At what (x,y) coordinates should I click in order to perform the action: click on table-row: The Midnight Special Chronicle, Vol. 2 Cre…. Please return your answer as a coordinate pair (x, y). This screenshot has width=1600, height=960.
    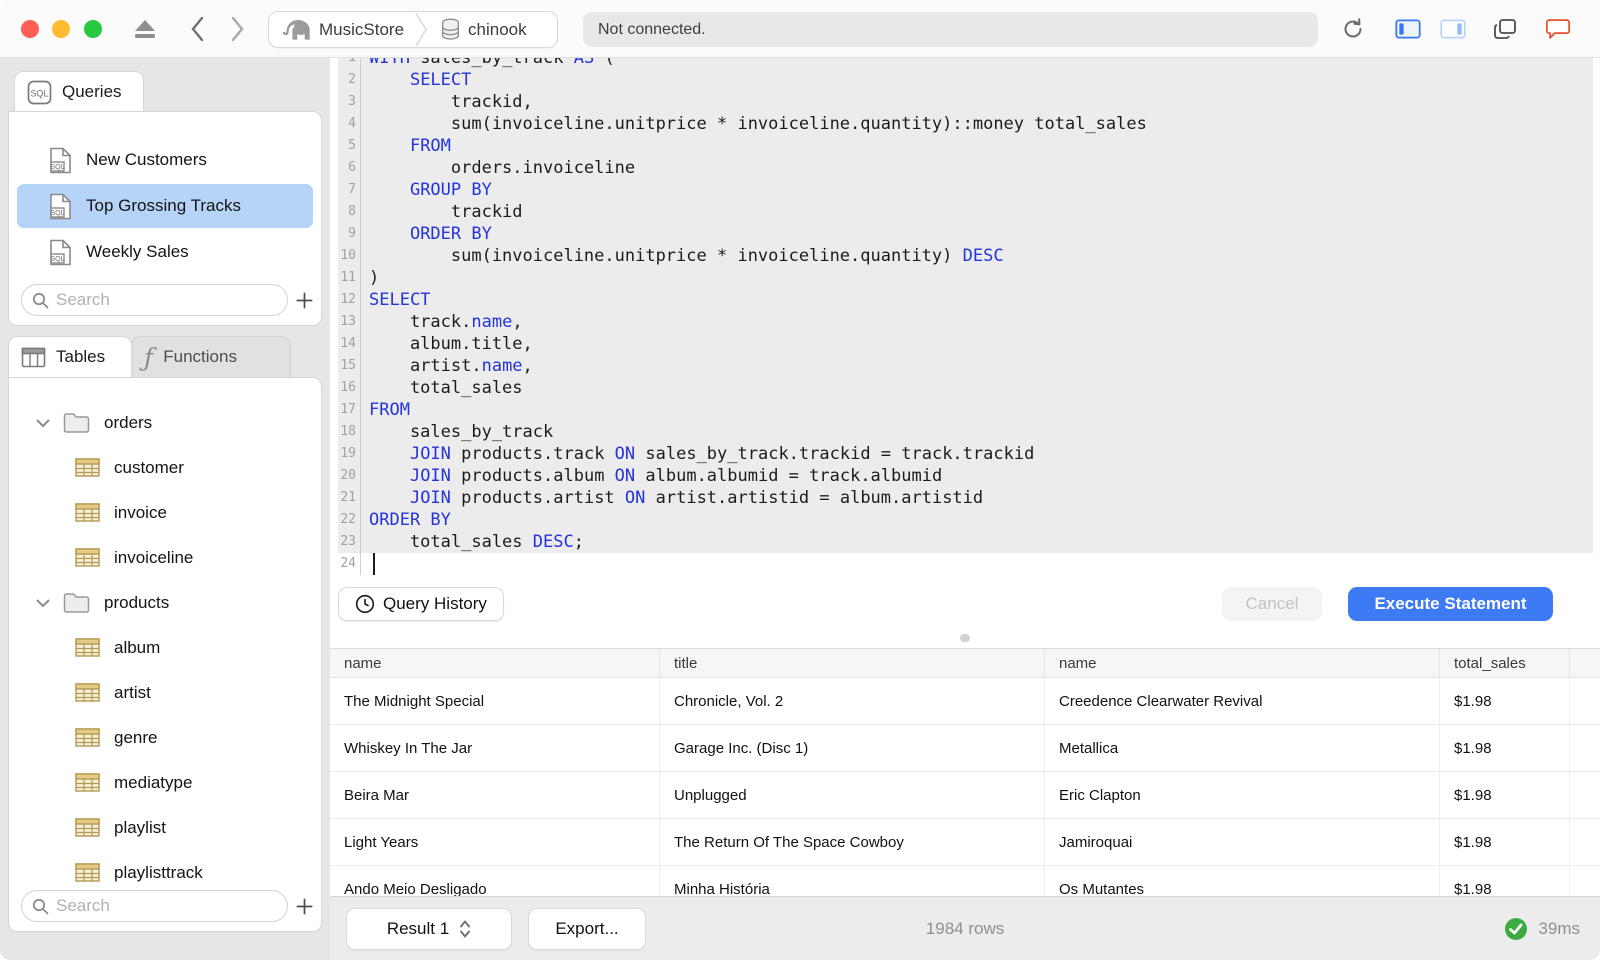
    Looking at the image, I should click on (965, 701).